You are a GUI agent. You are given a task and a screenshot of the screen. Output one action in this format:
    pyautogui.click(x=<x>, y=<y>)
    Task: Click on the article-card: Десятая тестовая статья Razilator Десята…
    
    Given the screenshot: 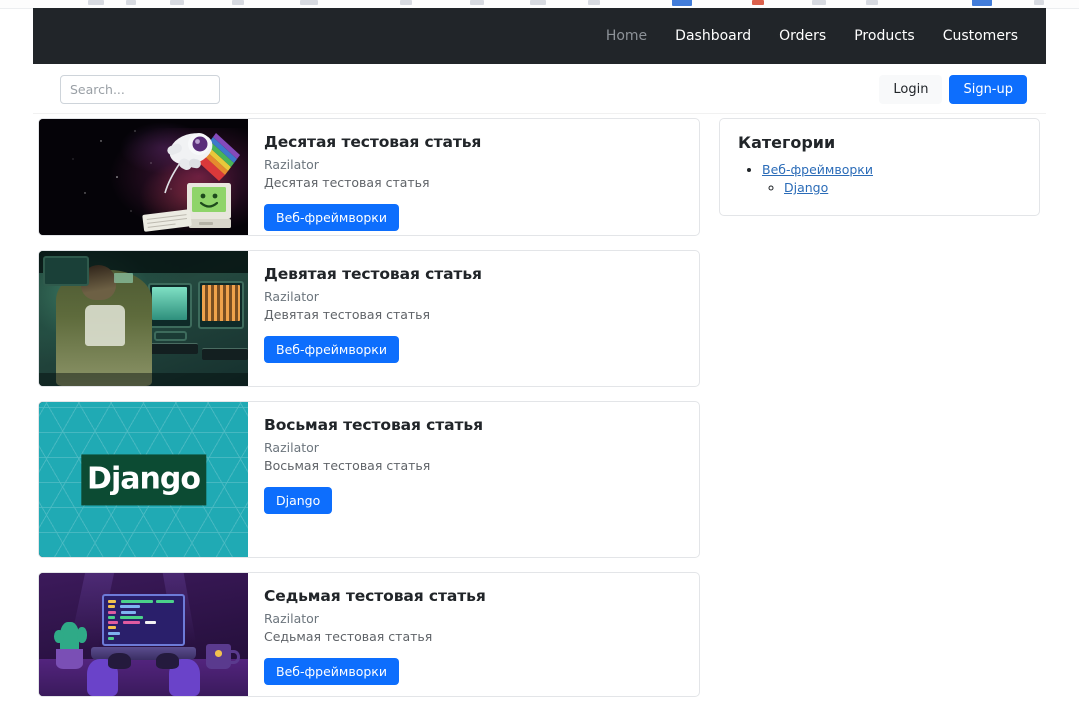 What is the action you would take?
    pyautogui.click(x=369, y=177)
    